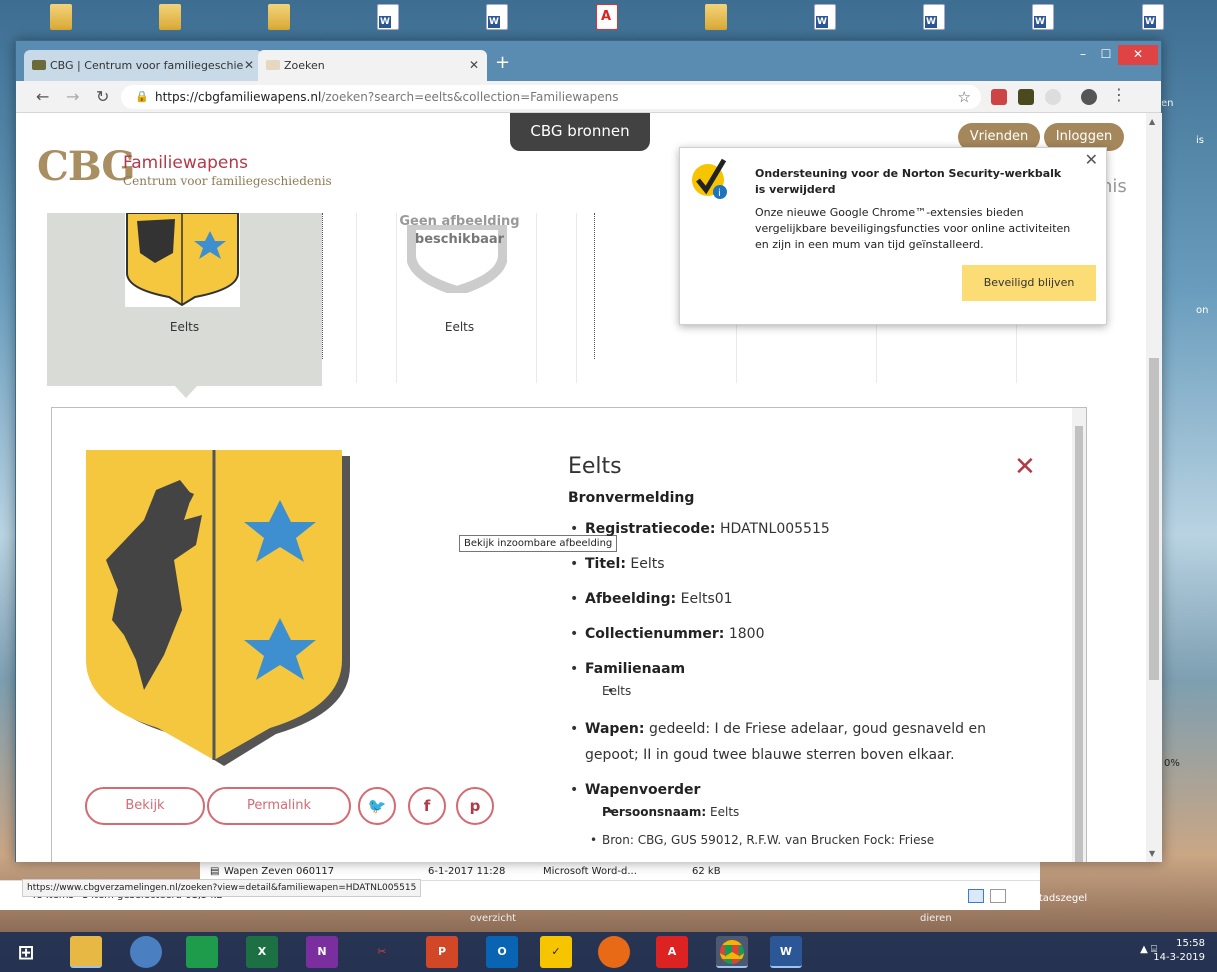  What do you see at coordinates (635, 669) in the screenshot?
I see `field-label: Familienaam` at bounding box center [635, 669].